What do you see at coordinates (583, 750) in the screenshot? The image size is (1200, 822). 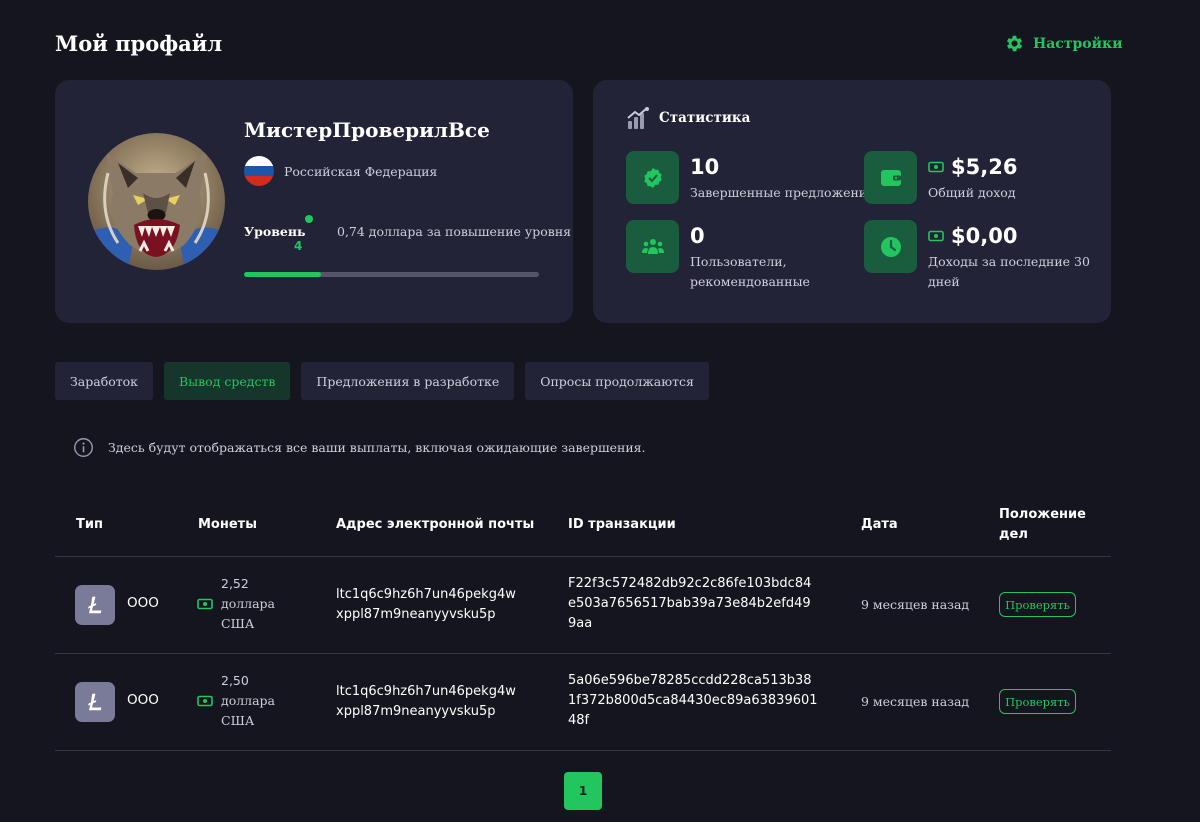 I see `table-divider` at bounding box center [583, 750].